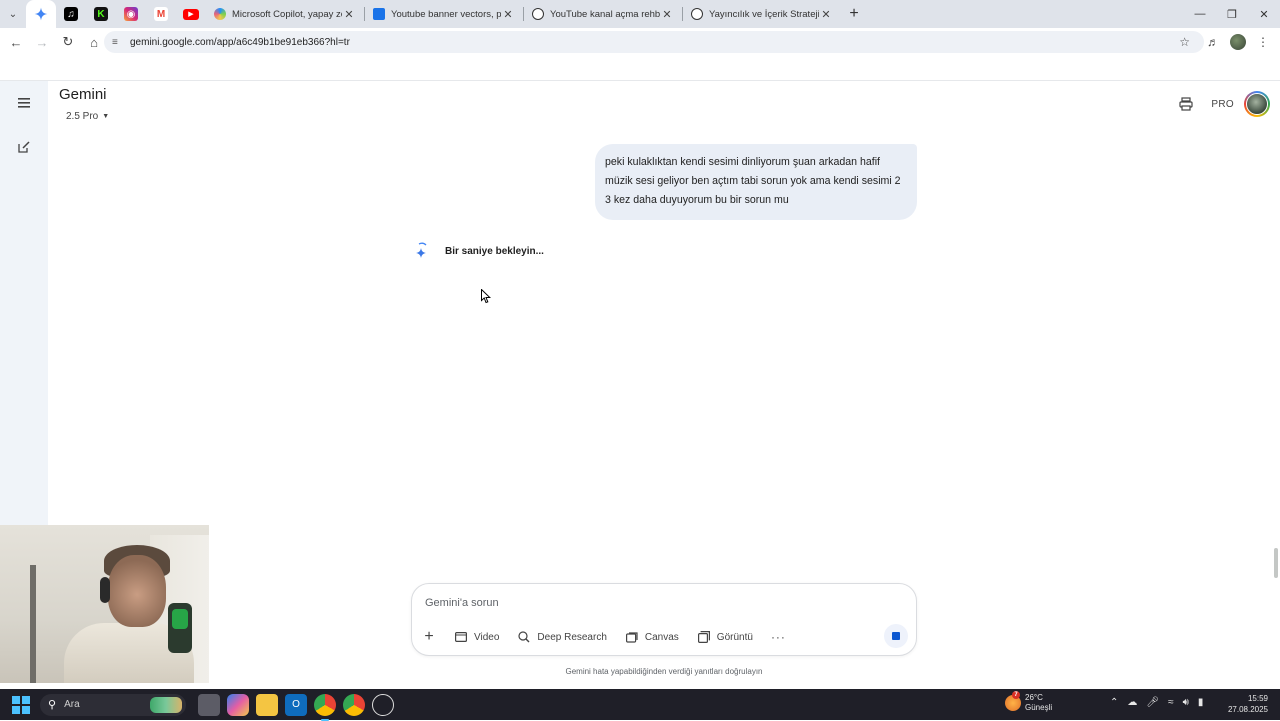  Describe the element at coordinates (1171, 702) in the screenshot. I see `wifi-icon: ≈` at that location.